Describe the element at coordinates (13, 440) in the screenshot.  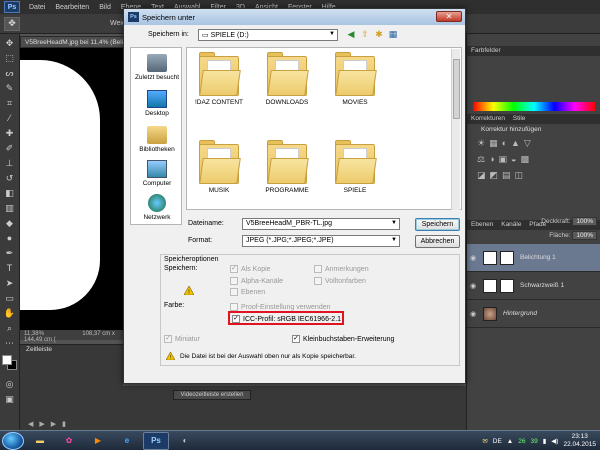
I see `start-button-icon` at that location.